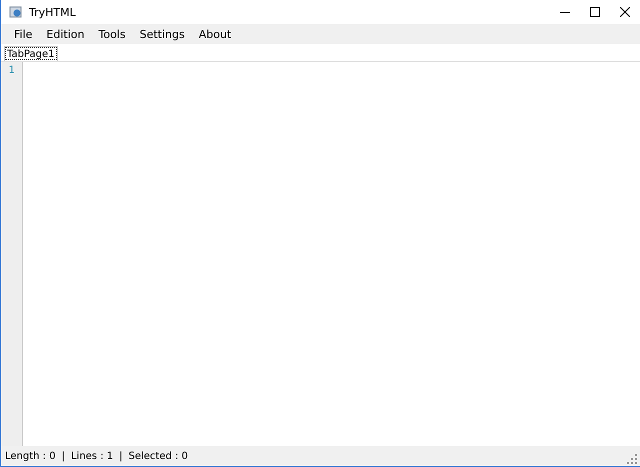  I want to click on line-number: 1, so click(11, 70).